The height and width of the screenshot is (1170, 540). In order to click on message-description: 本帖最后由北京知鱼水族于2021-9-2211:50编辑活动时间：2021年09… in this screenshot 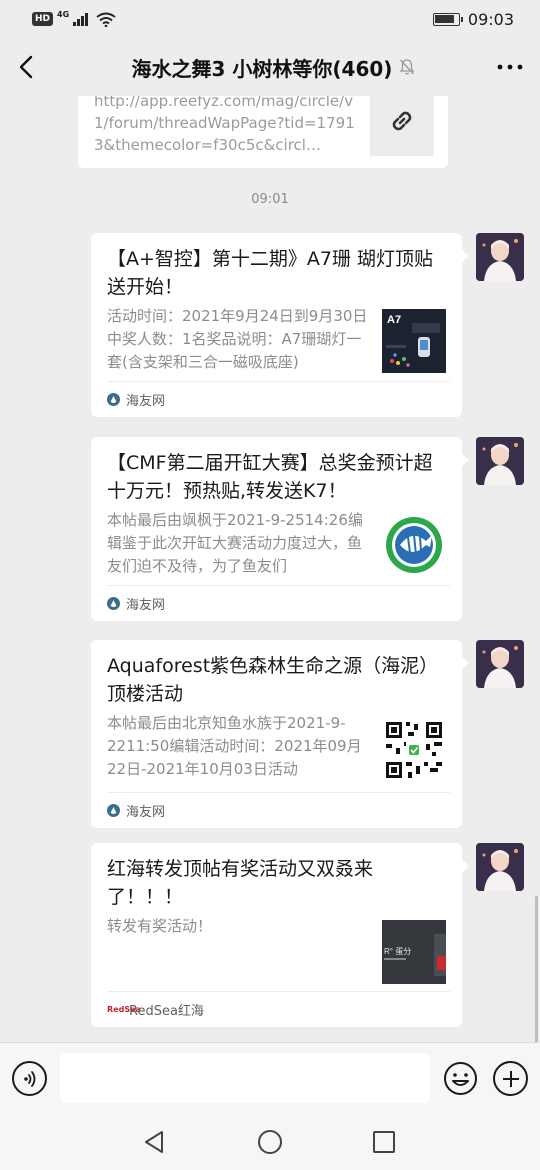, I will do `click(234, 746)`.